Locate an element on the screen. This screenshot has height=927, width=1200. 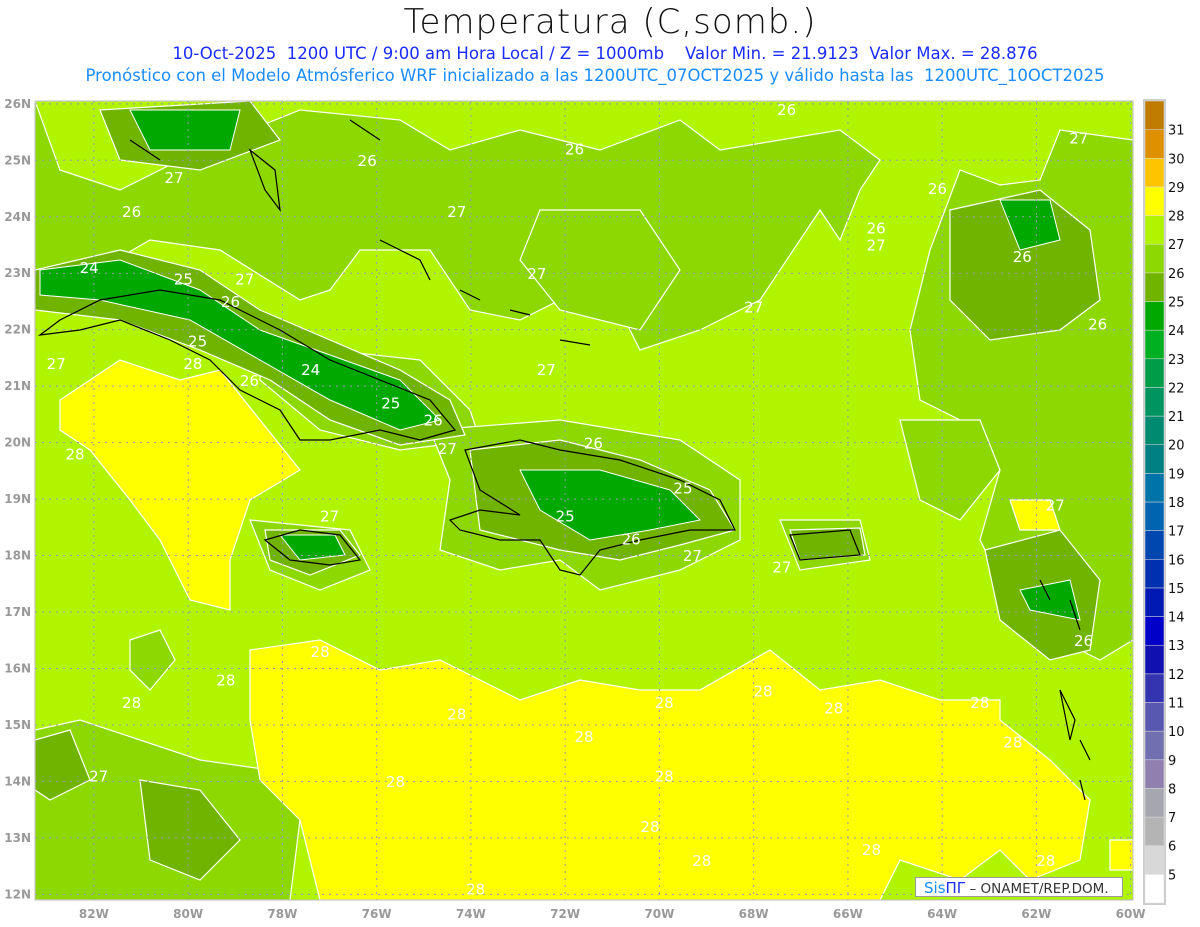
longitude-labels: 82W 80W 78W 76W 74W 72W 70W 68W 66W 64W 62W 60W is located at coordinates (612, 914).